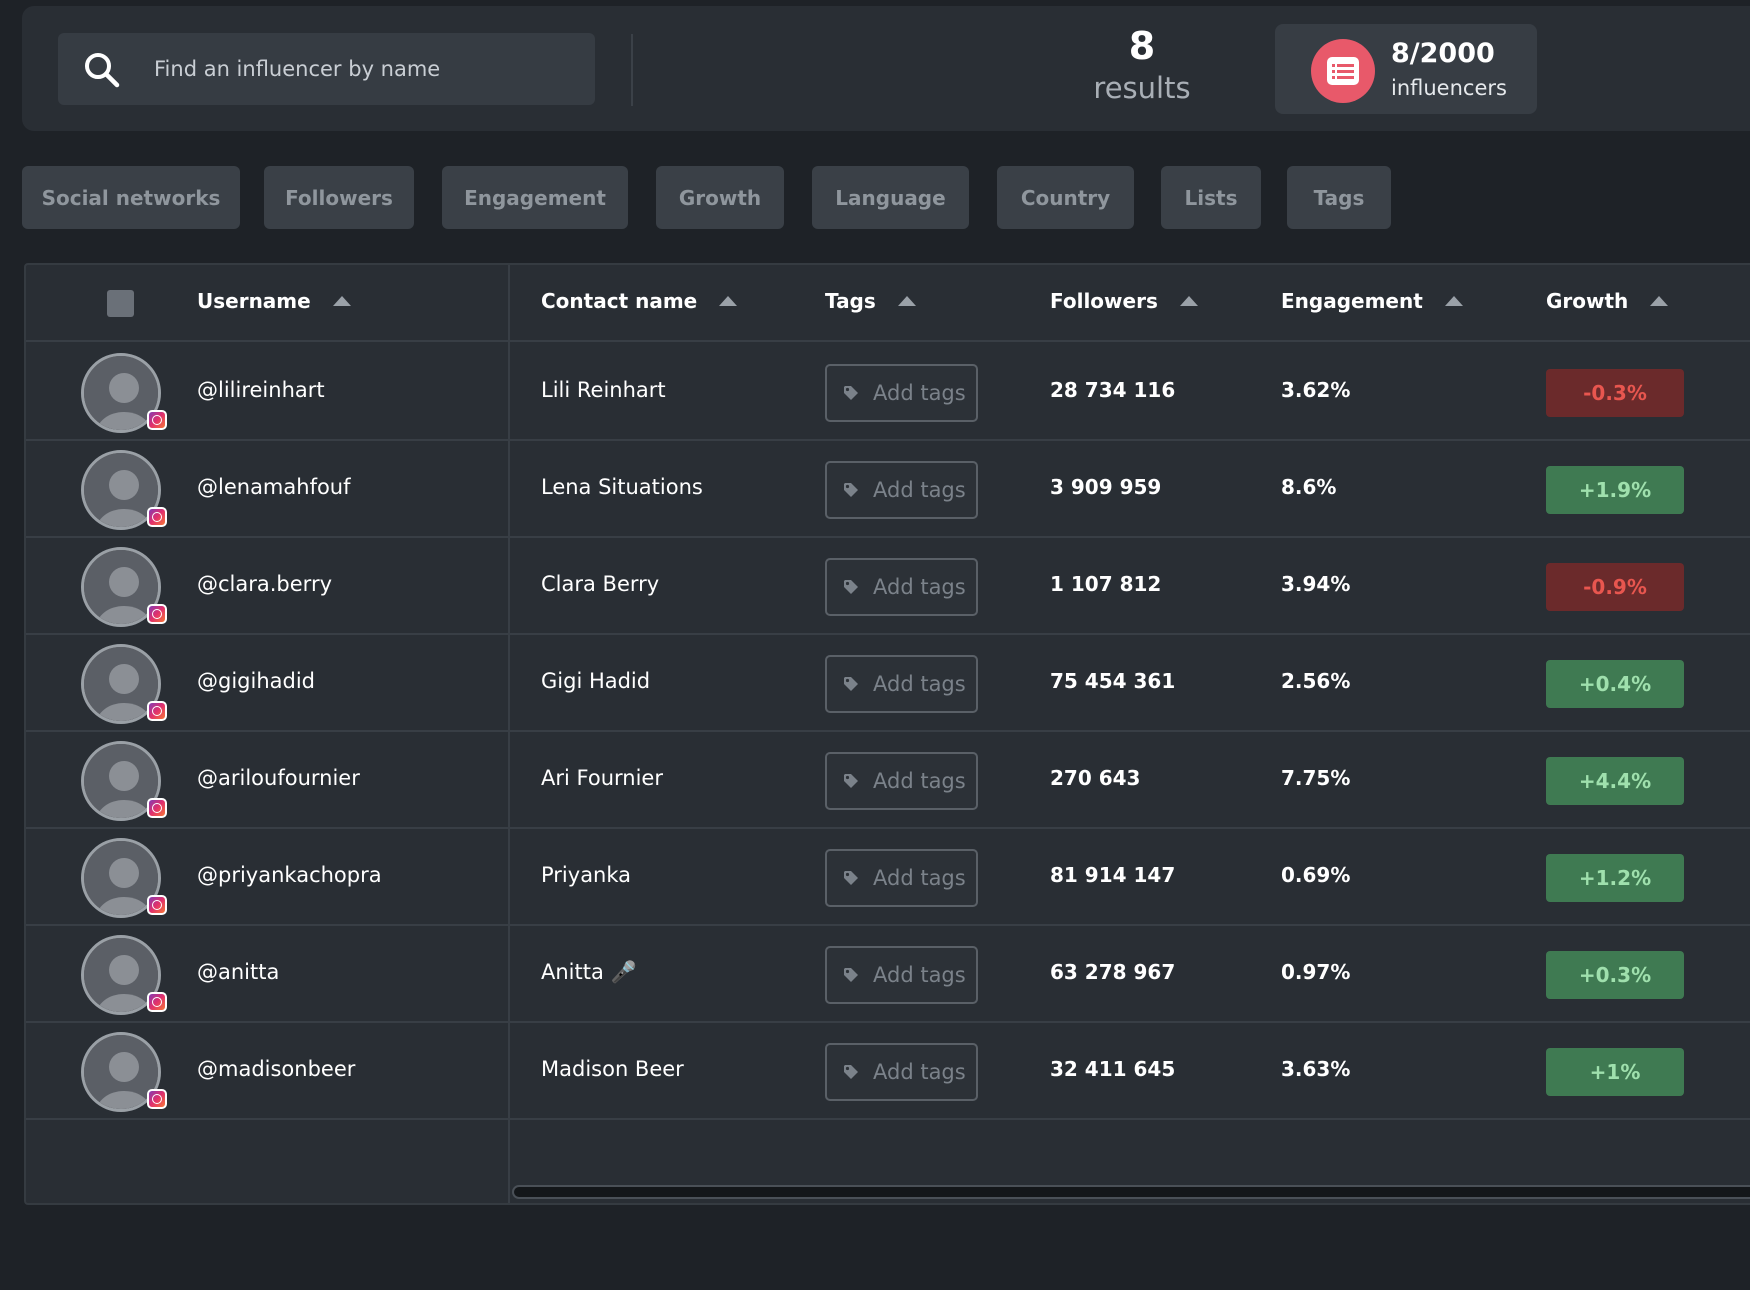  I want to click on results-summary: 8 results, so click(1142, 66).